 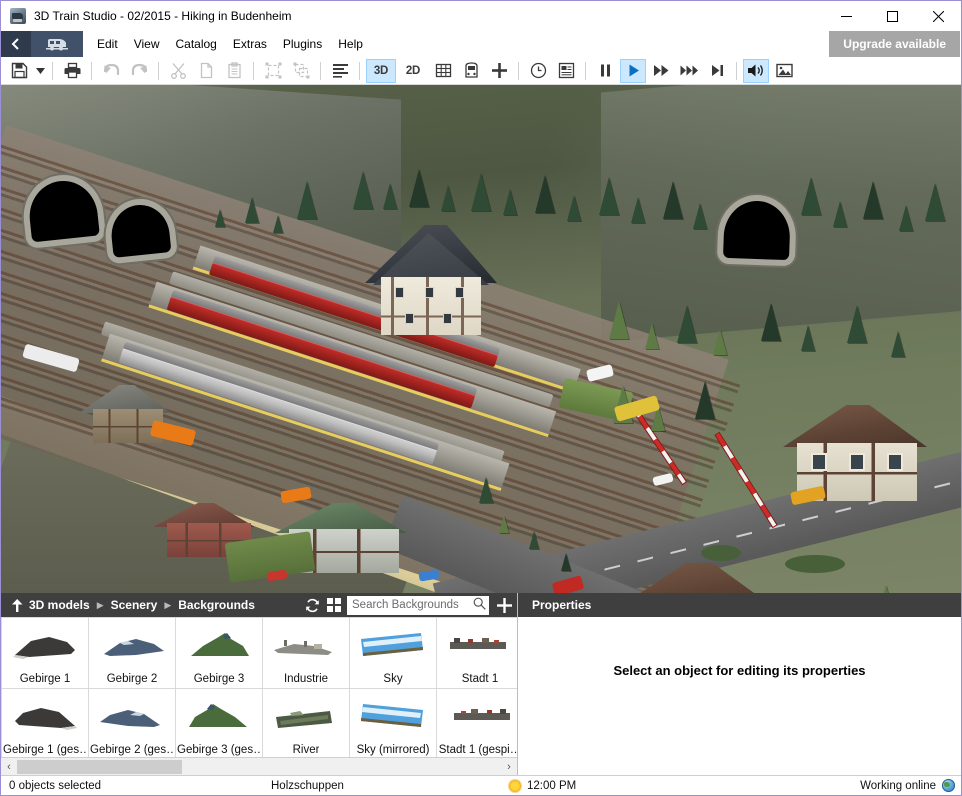 I want to click on redo-button, so click(x=139, y=71).